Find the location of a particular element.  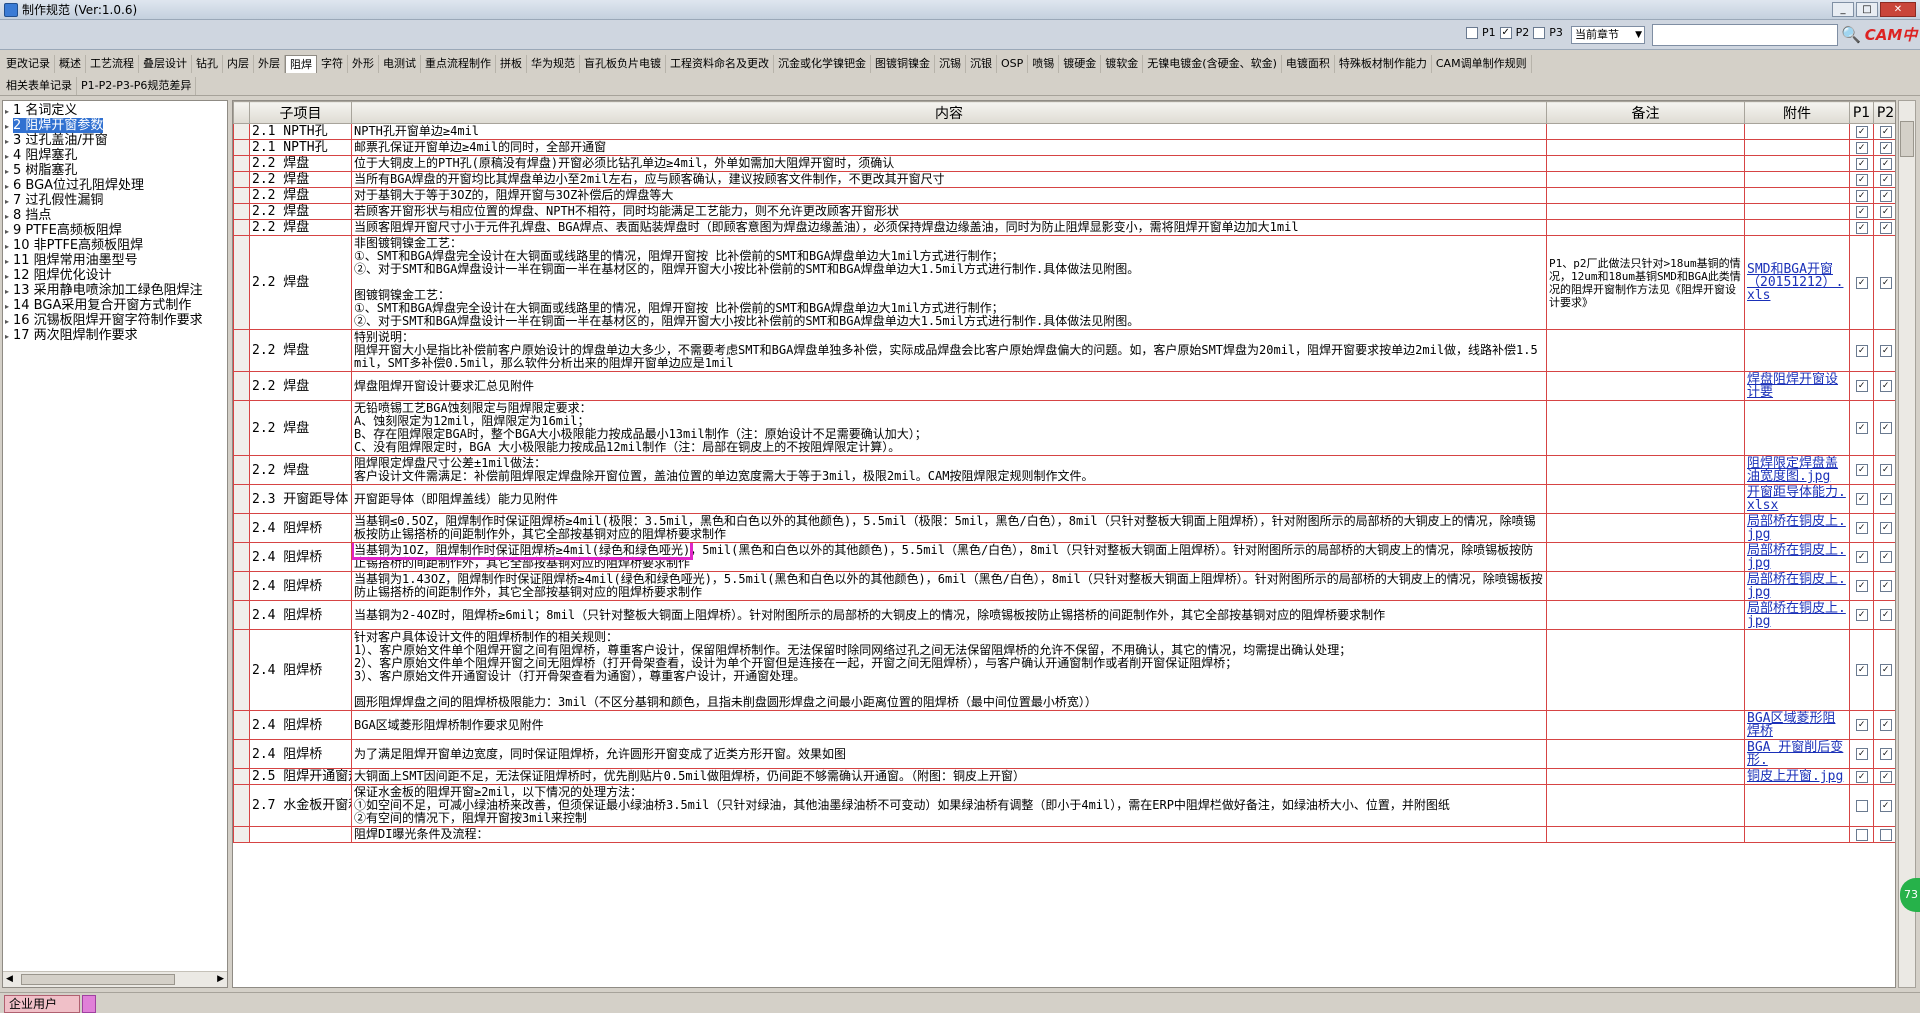

tab-18: 沉锡 is located at coordinates (950, 64).